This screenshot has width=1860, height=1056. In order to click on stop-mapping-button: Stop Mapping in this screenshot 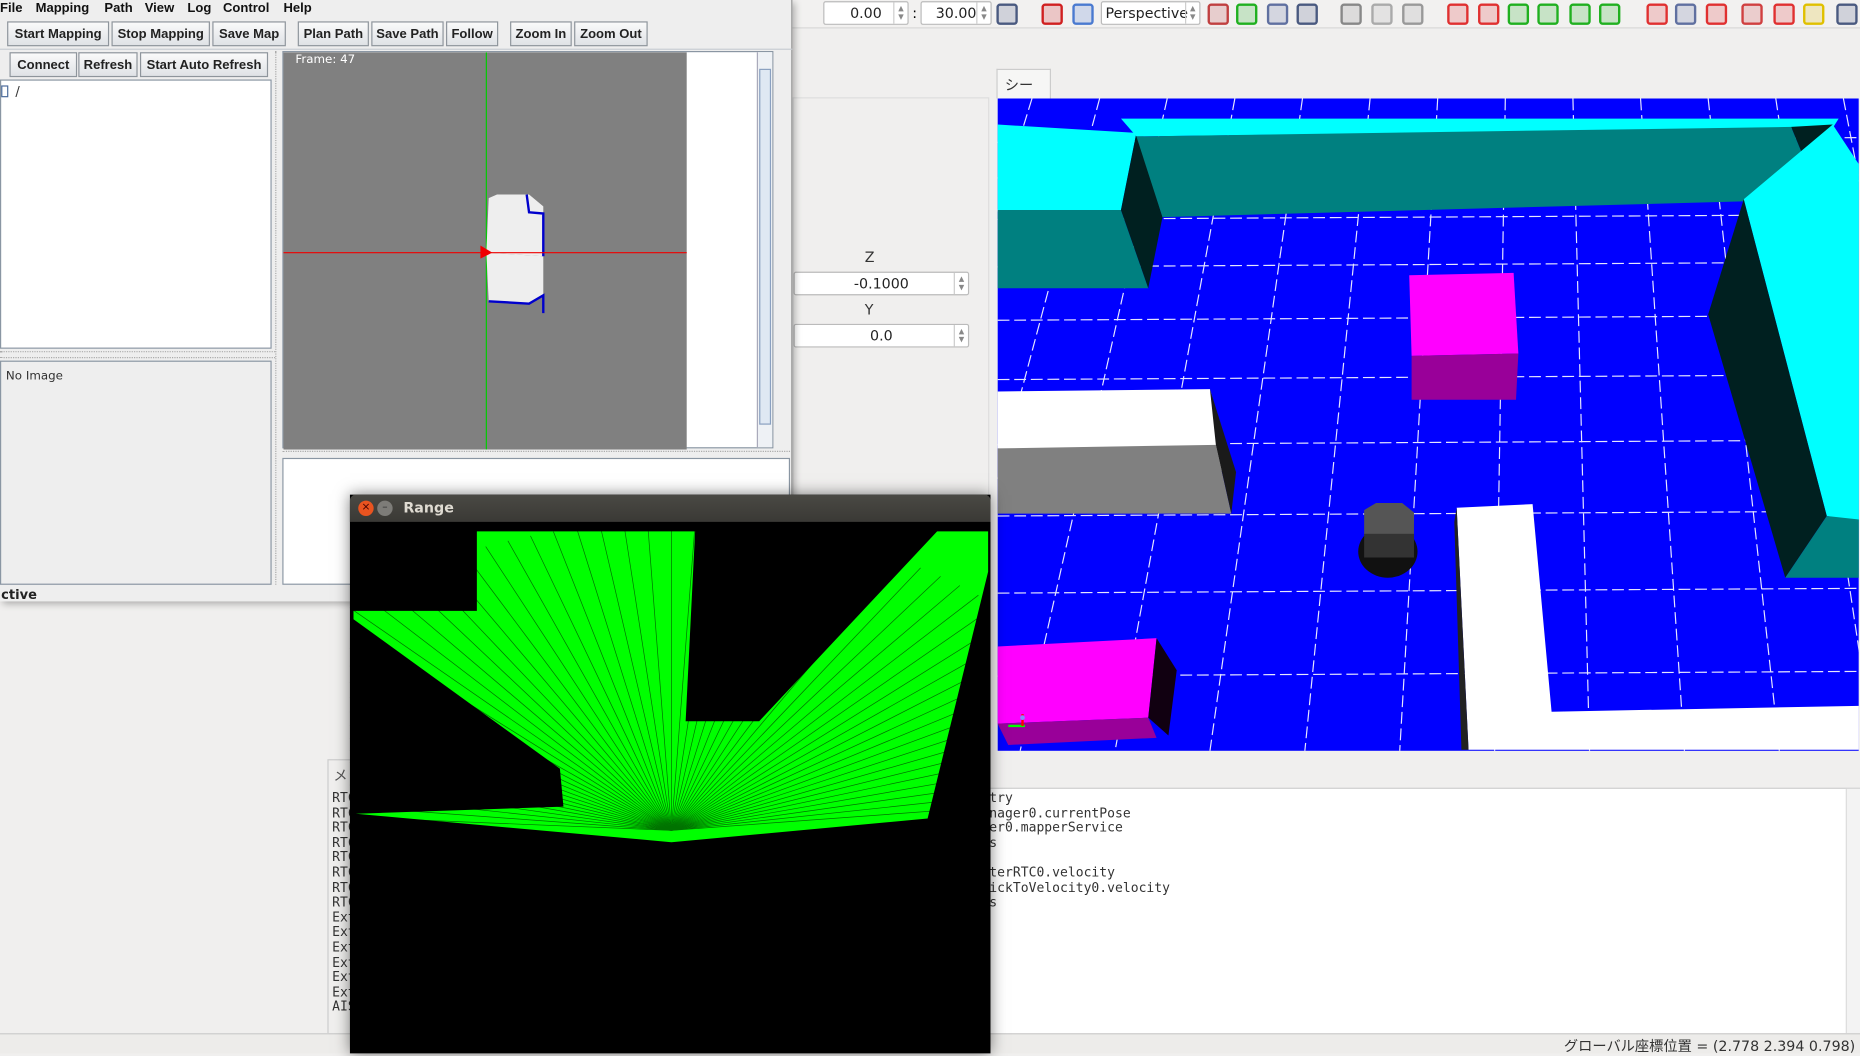, I will do `click(160, 34)`.